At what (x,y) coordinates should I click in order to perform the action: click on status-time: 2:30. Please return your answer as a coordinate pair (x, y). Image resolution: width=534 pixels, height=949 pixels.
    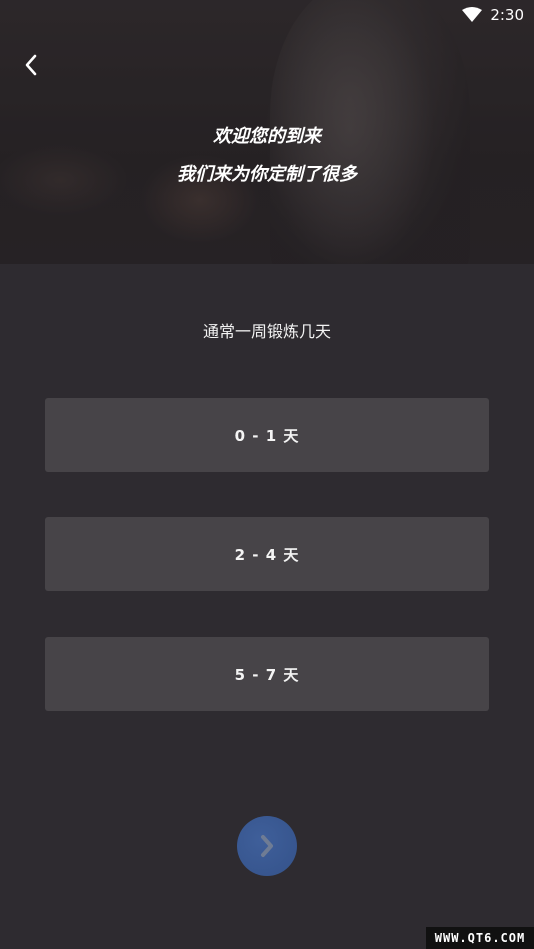
    Looking at the image, I should click on (507, 15).